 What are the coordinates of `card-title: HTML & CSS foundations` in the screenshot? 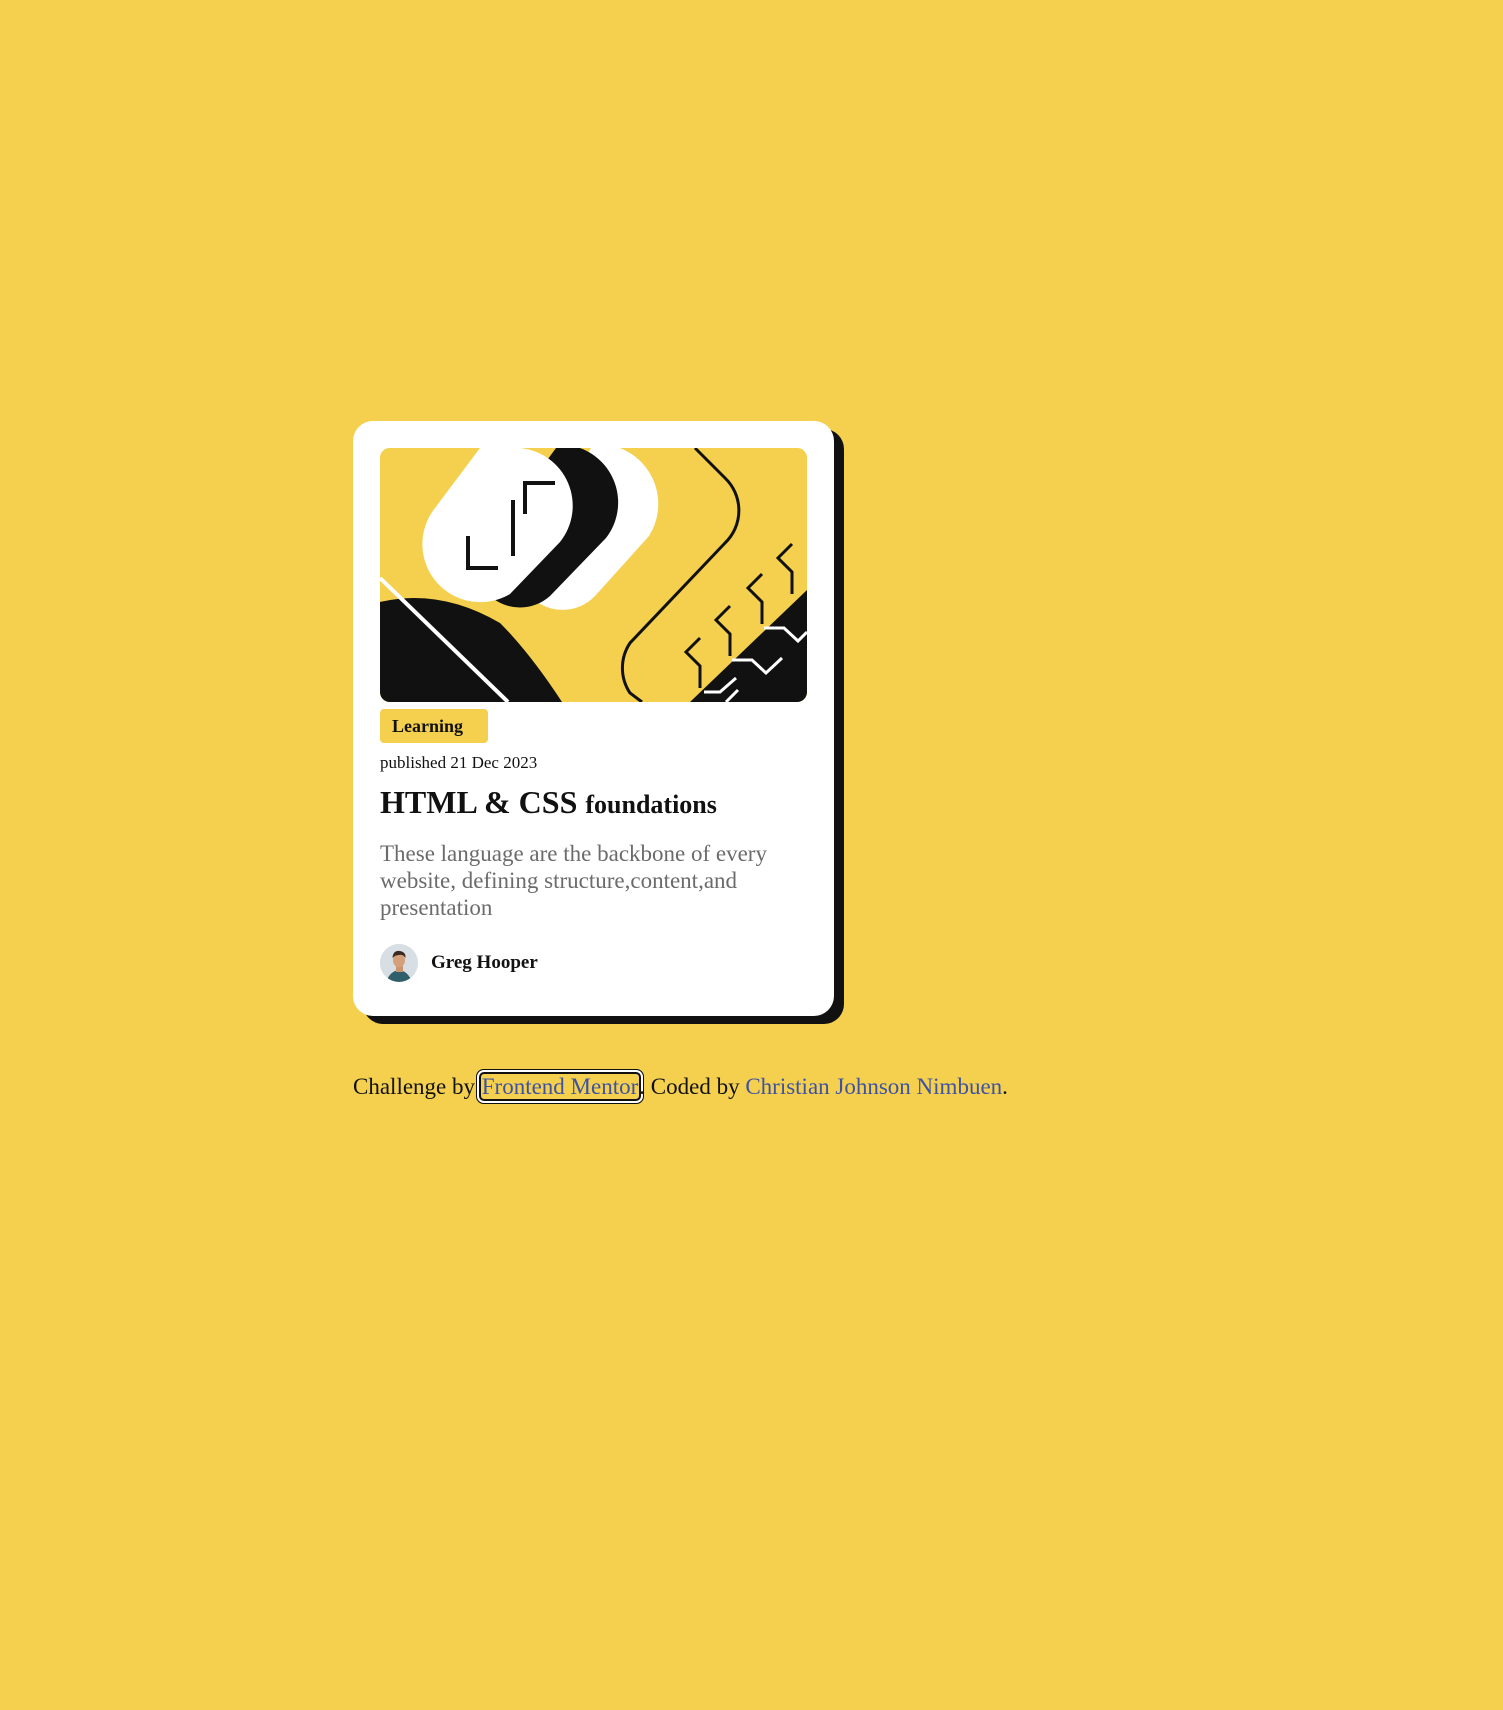 It's located at (548, 802).